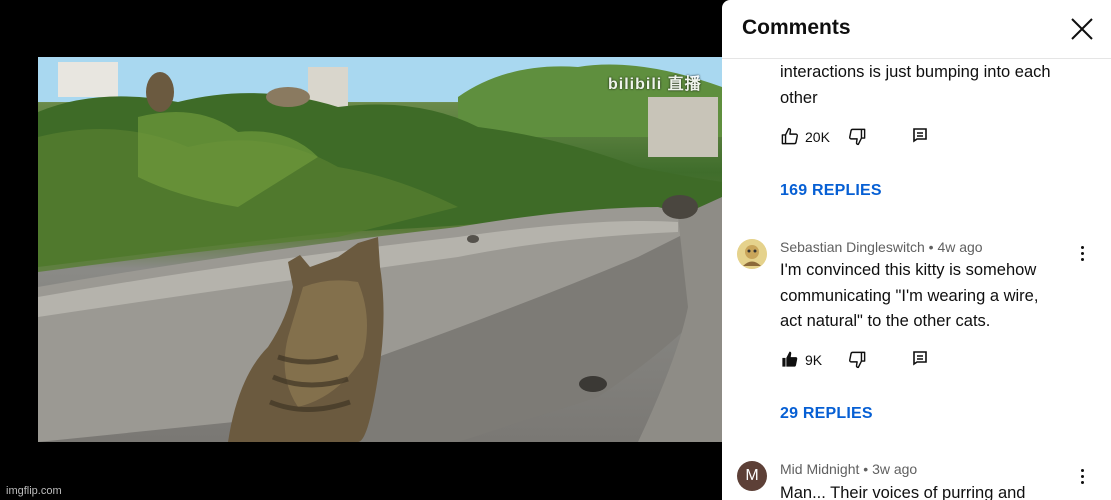 Image resolution: width=1111 pixels, height=500 pixels. What do you see at coordinates (655, 84) in the screenshot?
I see `video-watermark: bilibili 直播` at bounding box center [655, 84].